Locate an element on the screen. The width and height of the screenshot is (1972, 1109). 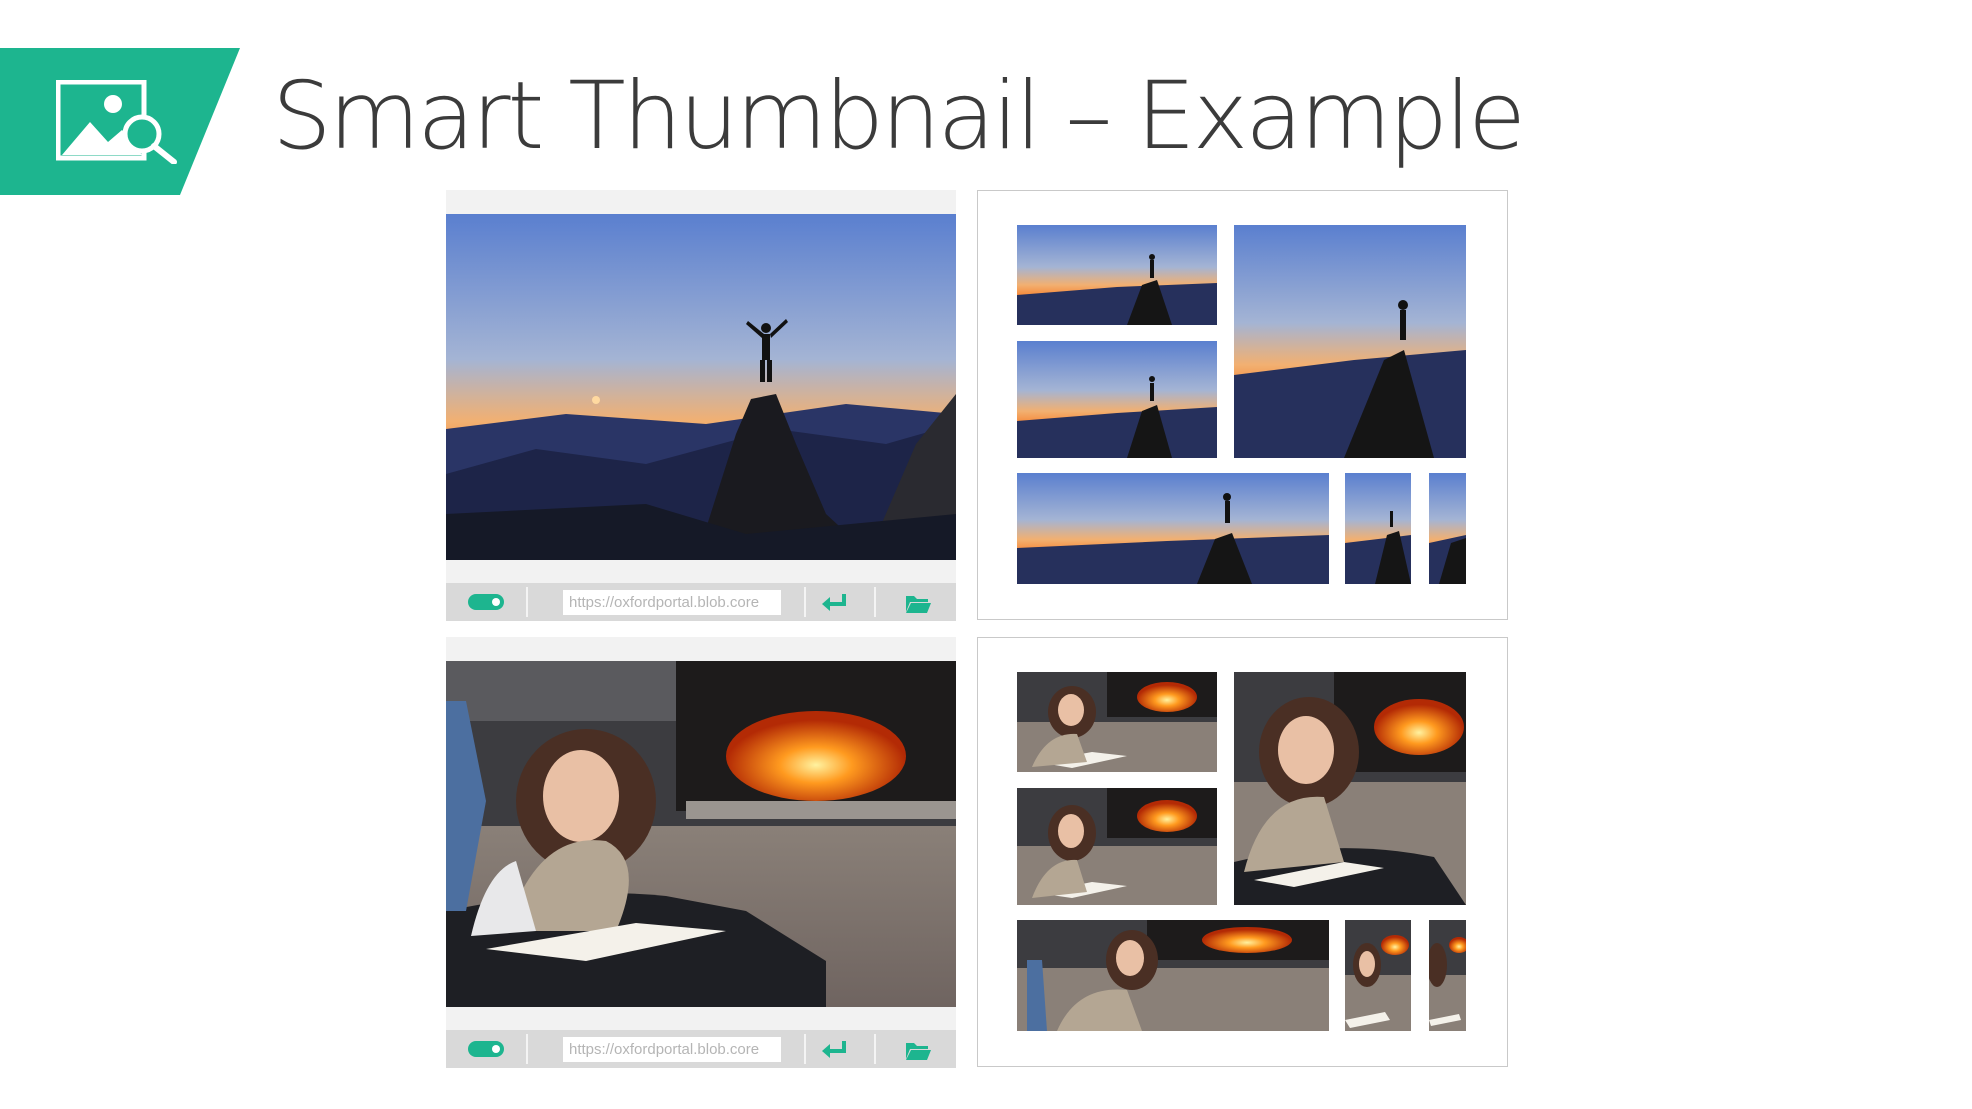
page-title: Smart Thumbnail – Example is located at coordinates (899, 116).